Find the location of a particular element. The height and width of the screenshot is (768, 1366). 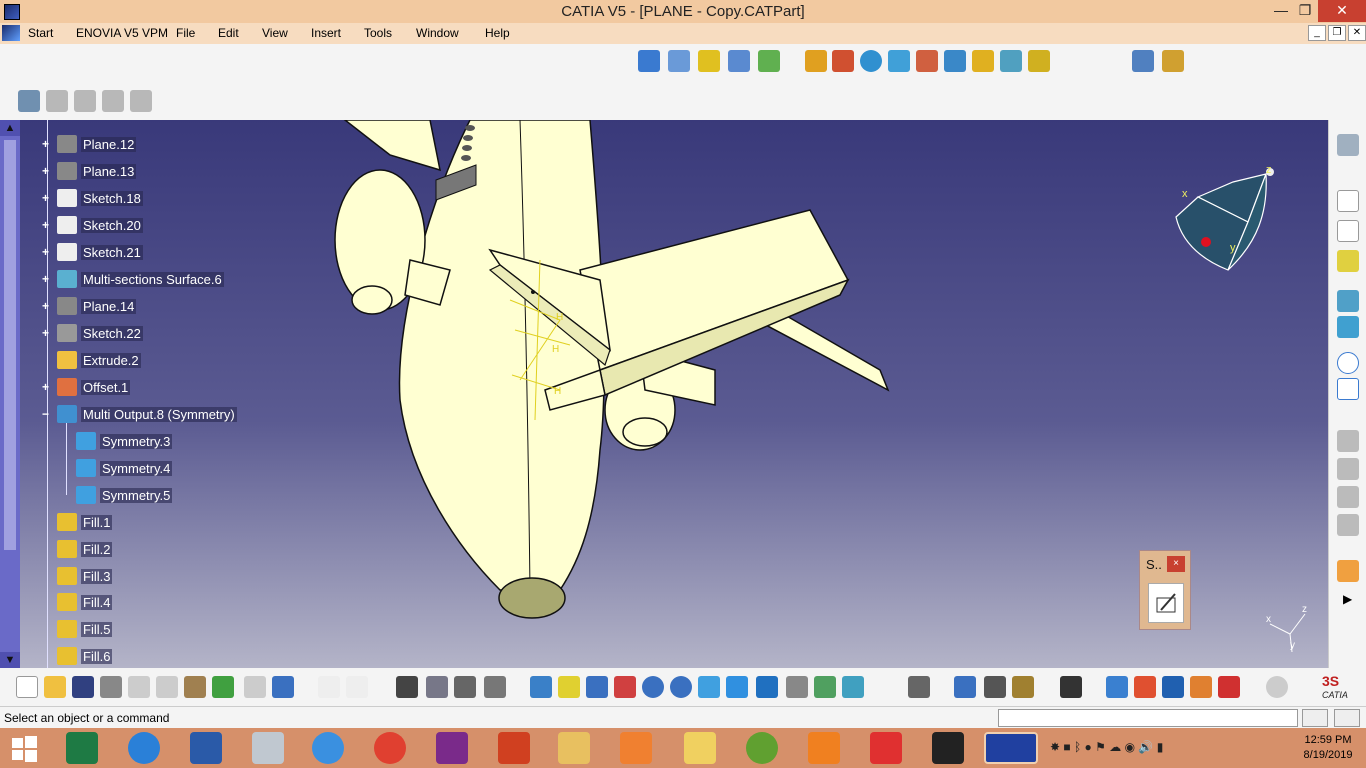

scroll-thumb is located at coordinates (10, 345).